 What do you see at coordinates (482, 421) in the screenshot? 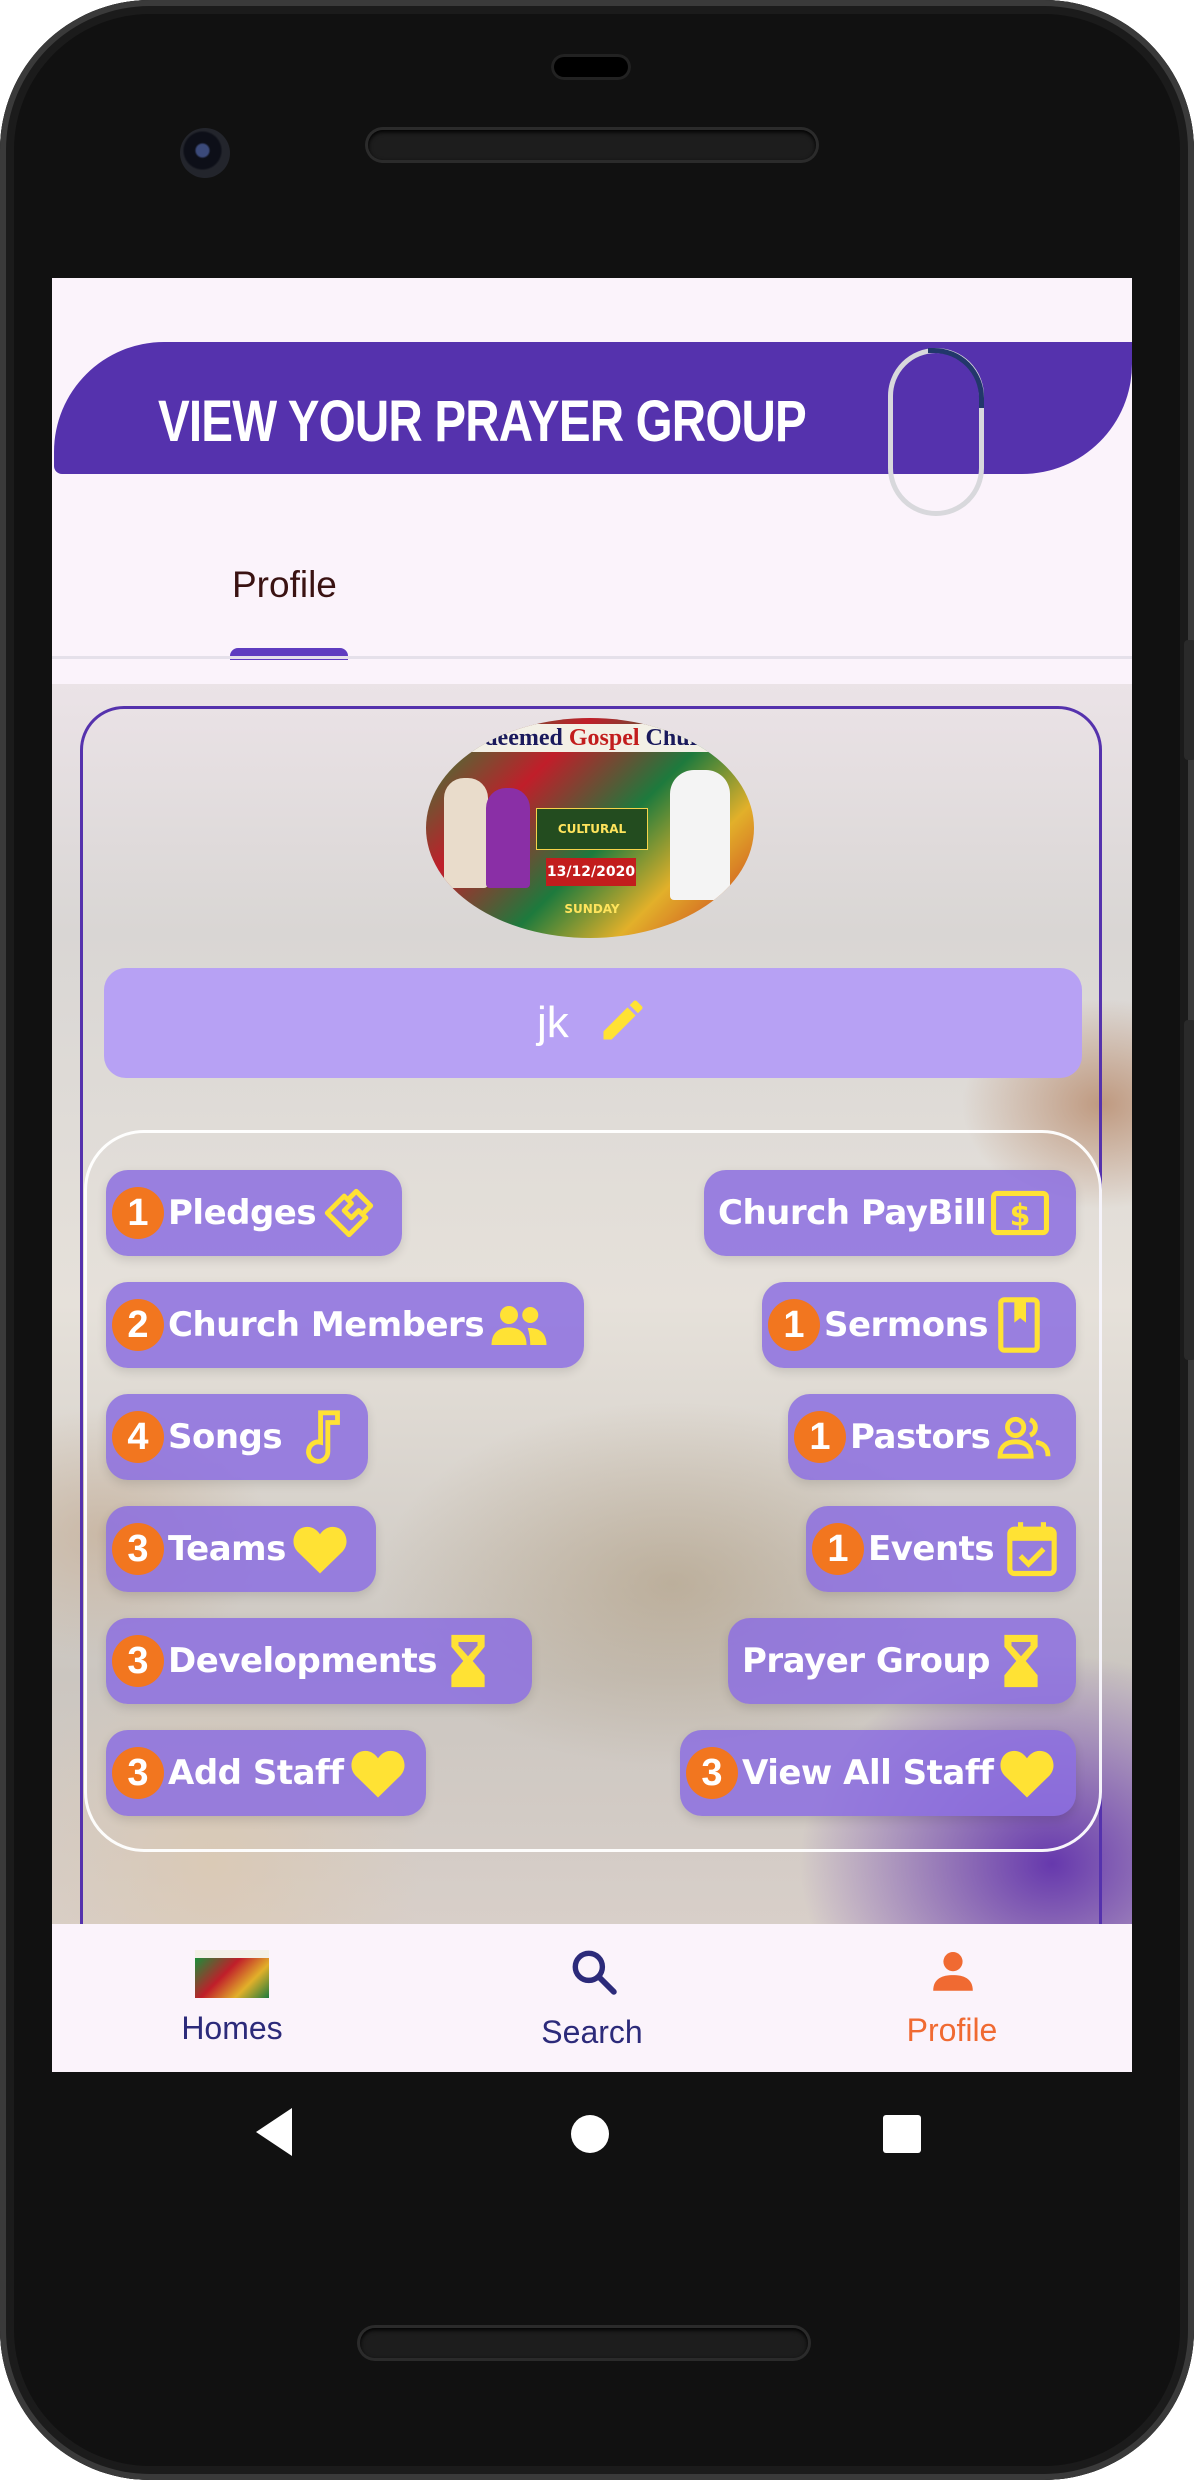
I see `page-title: VIEW YOUR PRAYER GROUP` at bounding box center [482, 421].